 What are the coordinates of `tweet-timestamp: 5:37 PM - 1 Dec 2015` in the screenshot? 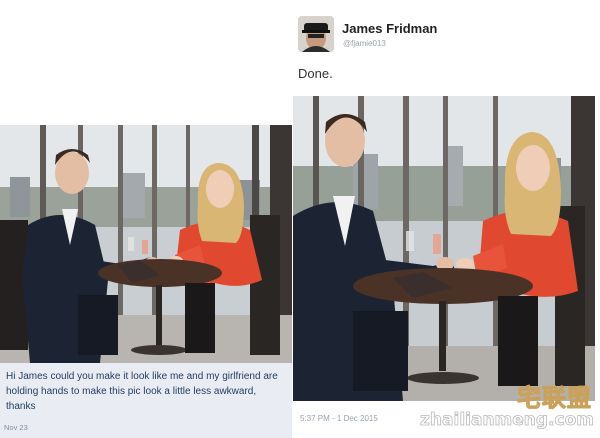 It's located at (339, 418).